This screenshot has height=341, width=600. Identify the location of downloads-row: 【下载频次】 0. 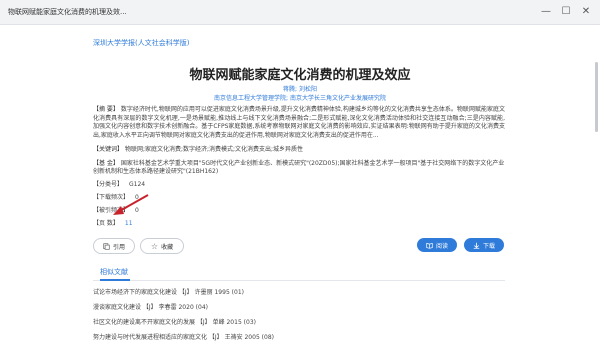
(116, 196).